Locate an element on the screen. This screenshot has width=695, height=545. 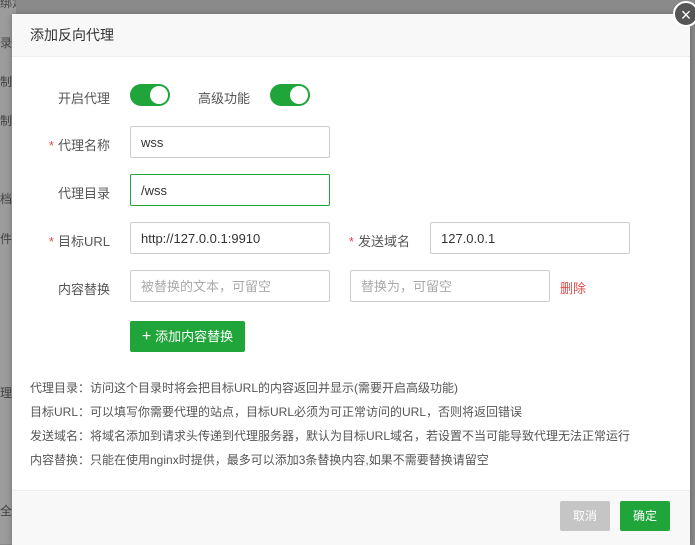
proxy-dir-label: 代理目录 is located at coordinates (83, 193).